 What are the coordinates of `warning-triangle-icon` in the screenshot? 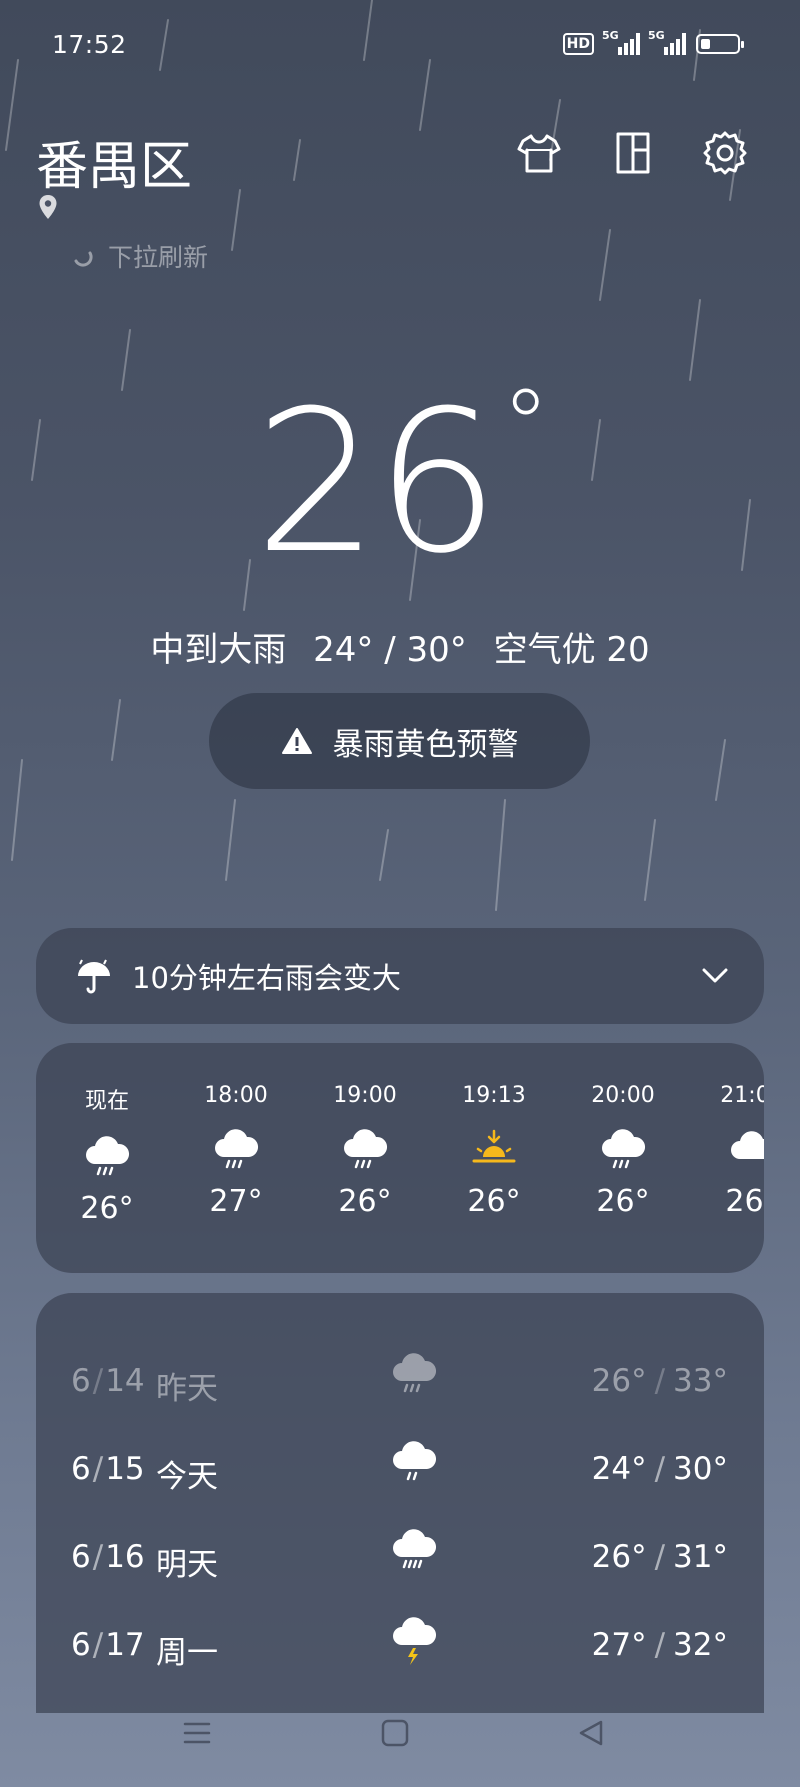 It's located at (296, 741).